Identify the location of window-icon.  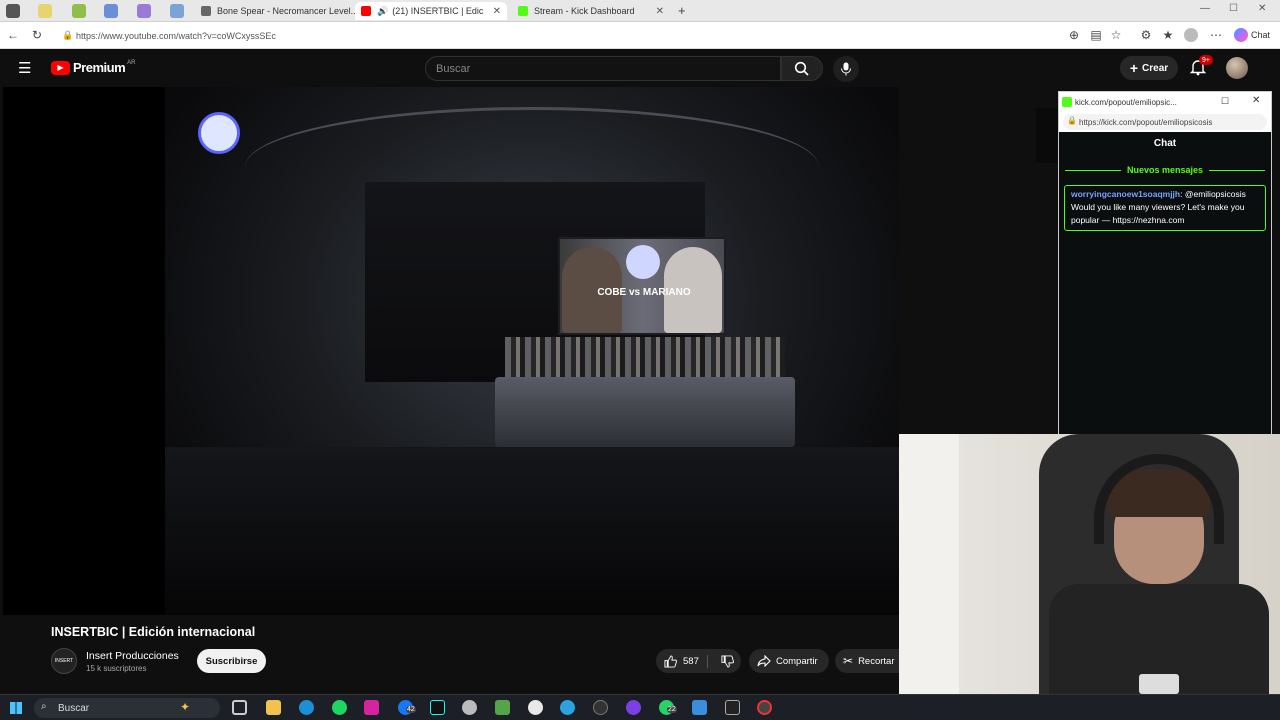
(13, 11).